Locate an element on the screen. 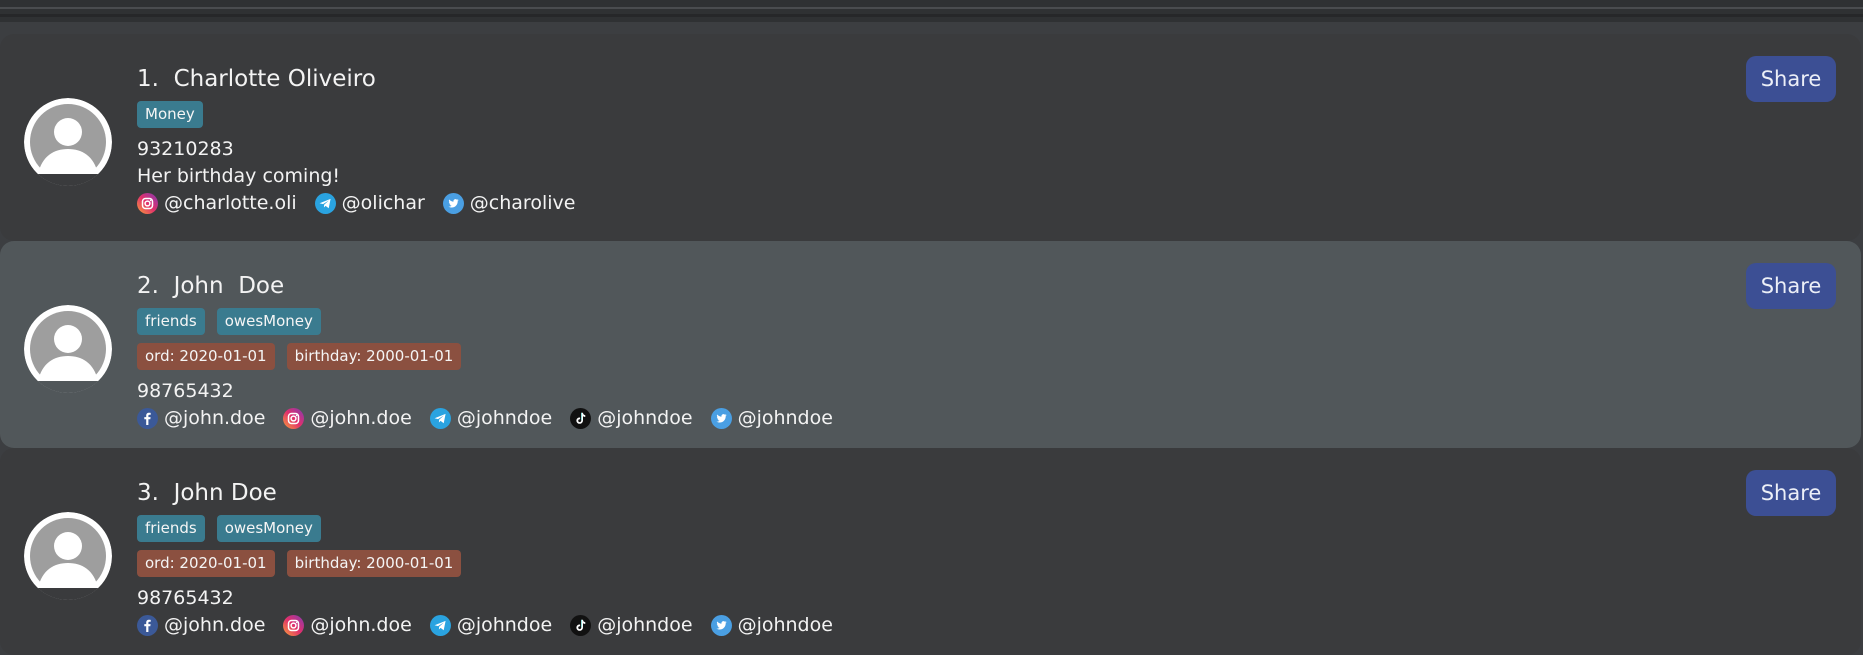  tag-list: Money is located at coordinates (999, 114).